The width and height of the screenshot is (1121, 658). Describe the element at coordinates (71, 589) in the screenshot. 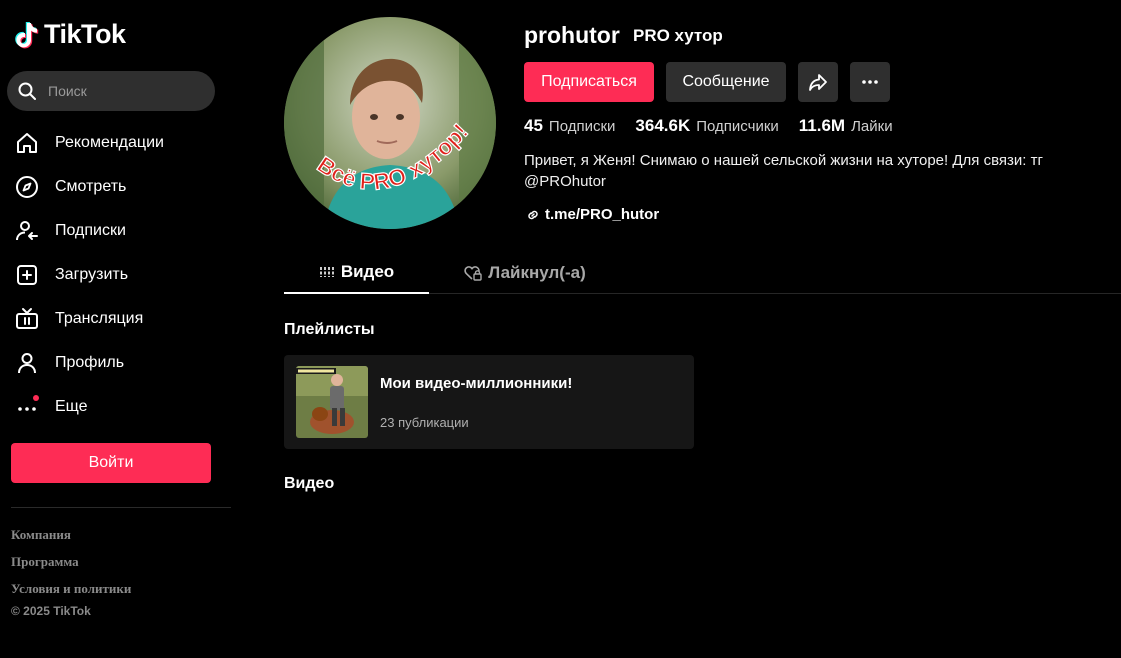

I see `footer-link-terms: Условия и политики` at that location.